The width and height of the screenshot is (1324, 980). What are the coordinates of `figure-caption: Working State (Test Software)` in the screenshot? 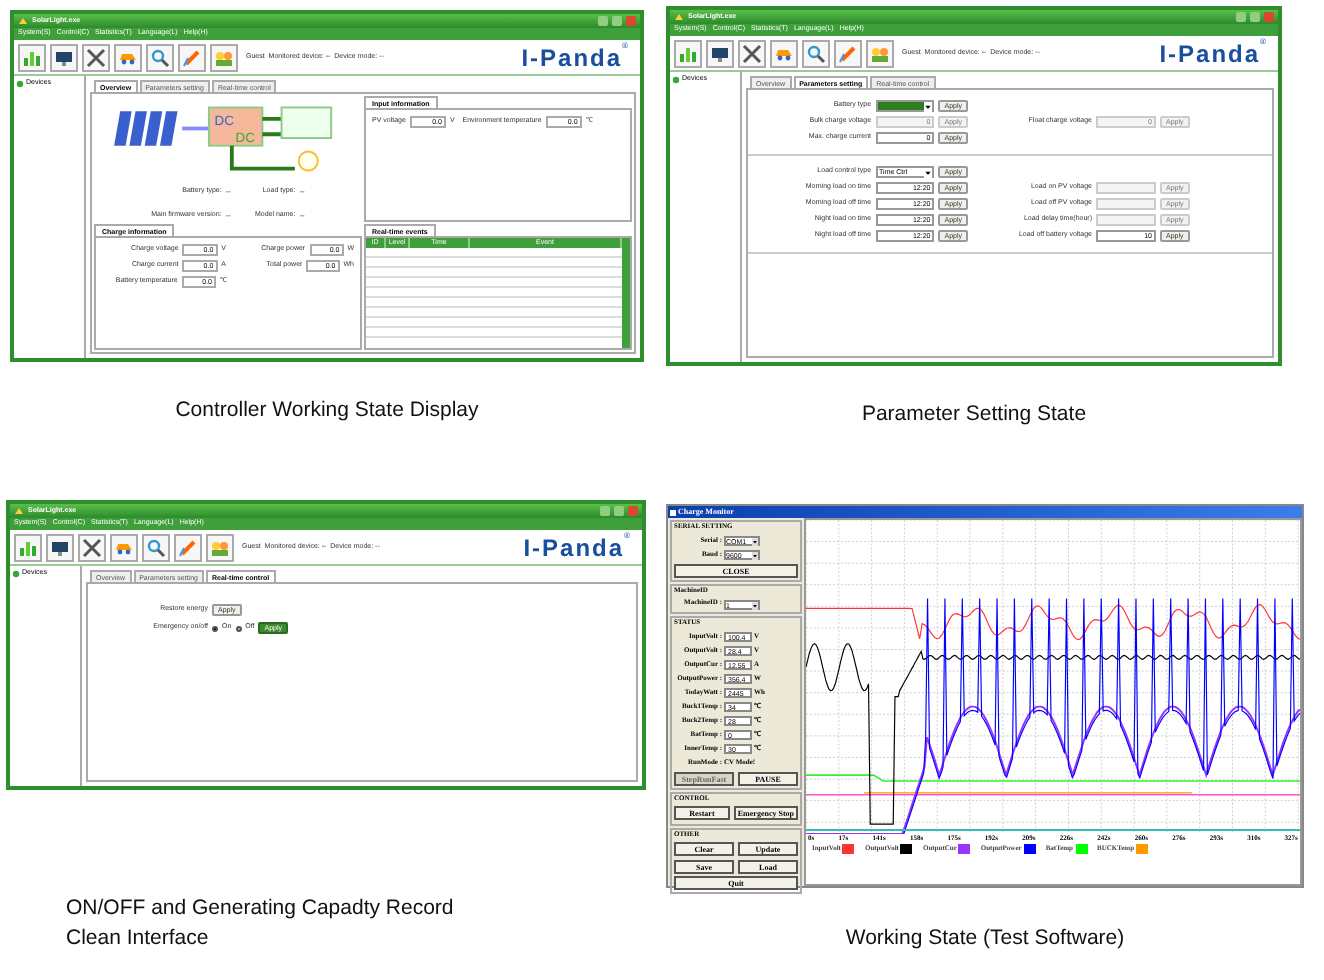 It's located at (985, 939).